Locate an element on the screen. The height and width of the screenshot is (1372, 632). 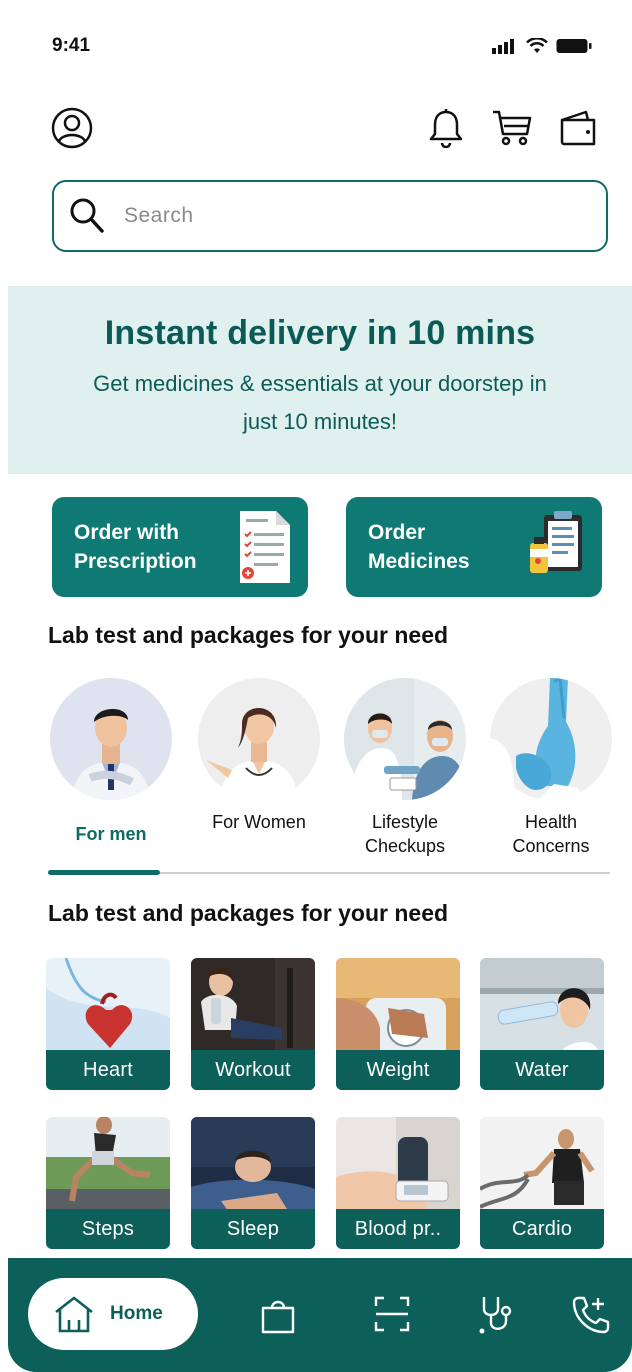
status-time: 9:41 is located at coordinates (71, 45).